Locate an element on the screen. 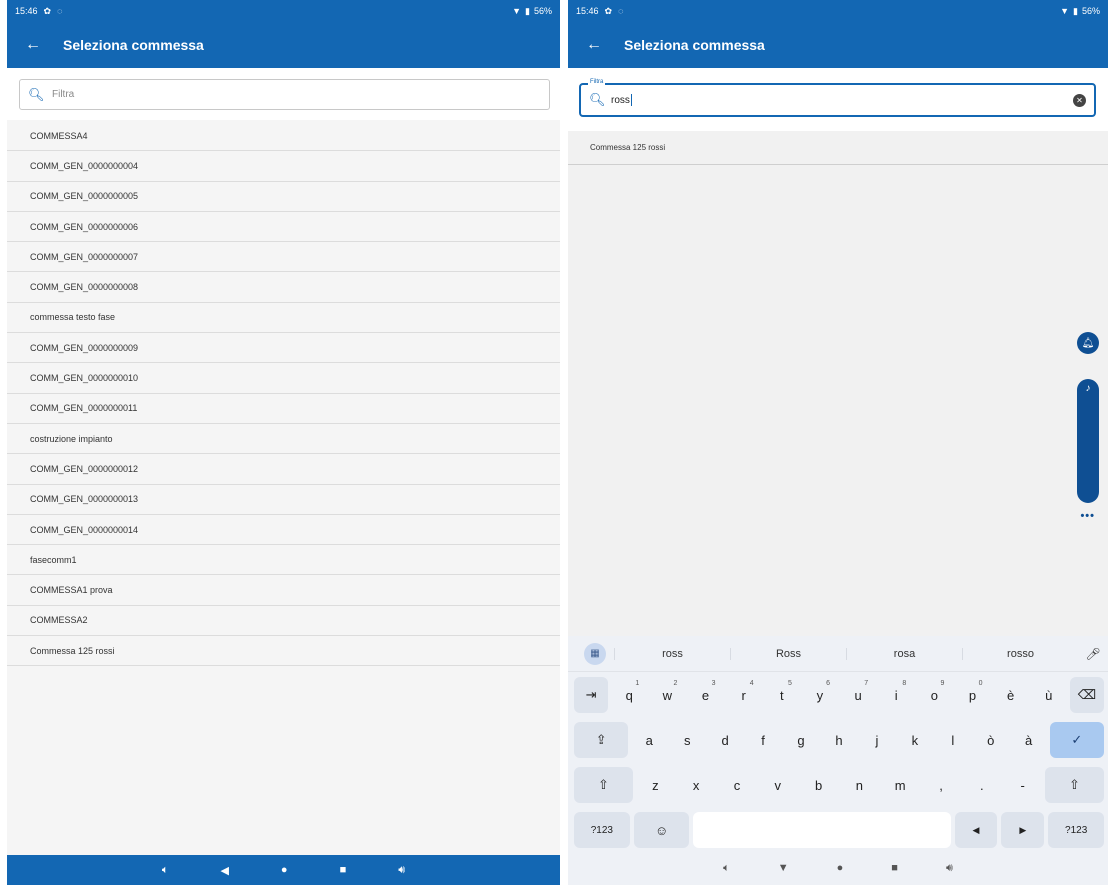 Image resolution: width=1108 pixels, height=885 pixels. letter-key: - is located at coordinates (1022, 785).